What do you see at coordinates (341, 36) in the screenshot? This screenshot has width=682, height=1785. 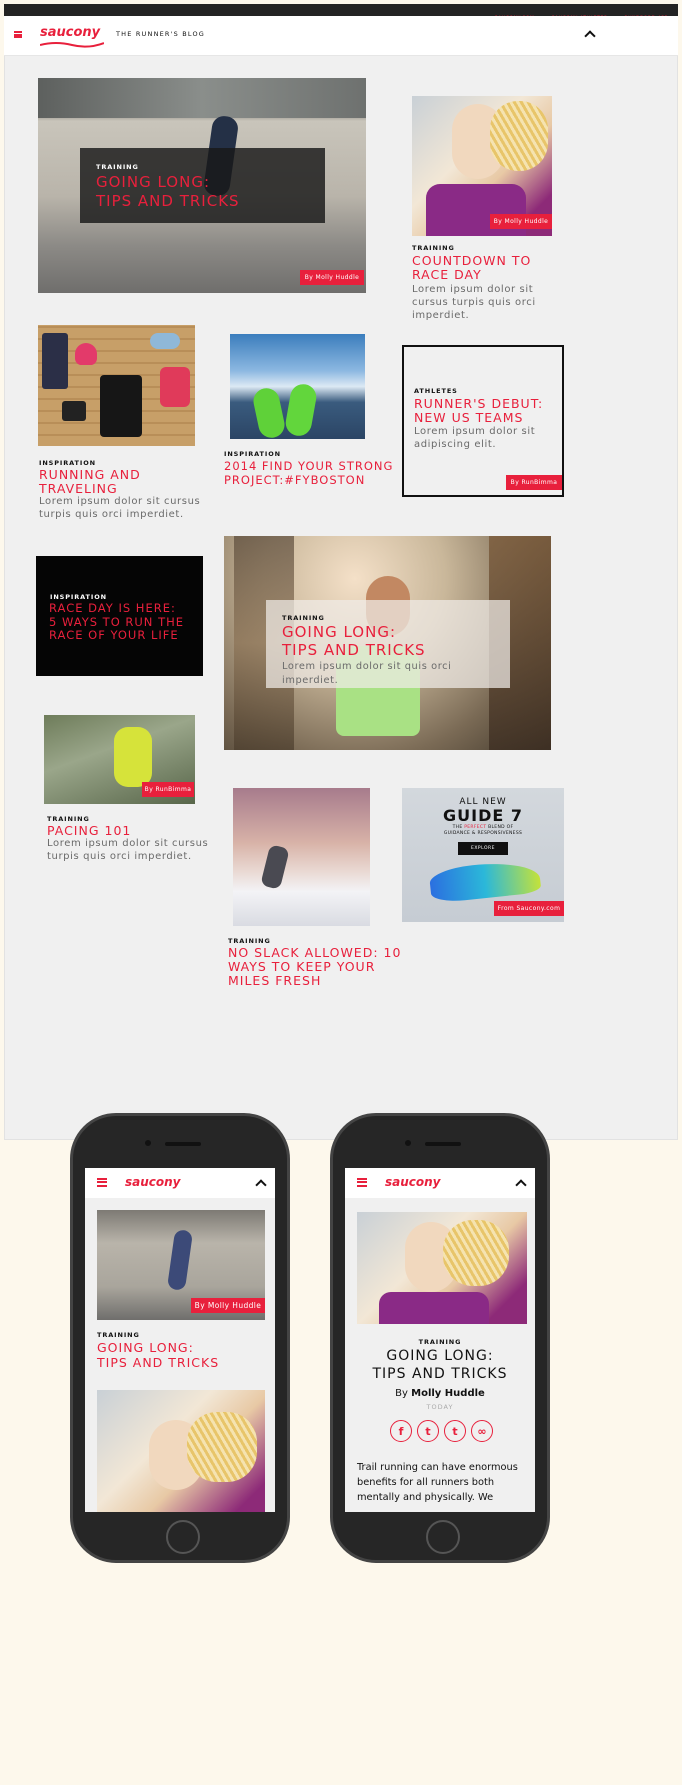 I see `site-header: saucony THE RUNNER'S BLOG` at bounding box center [341, 36].